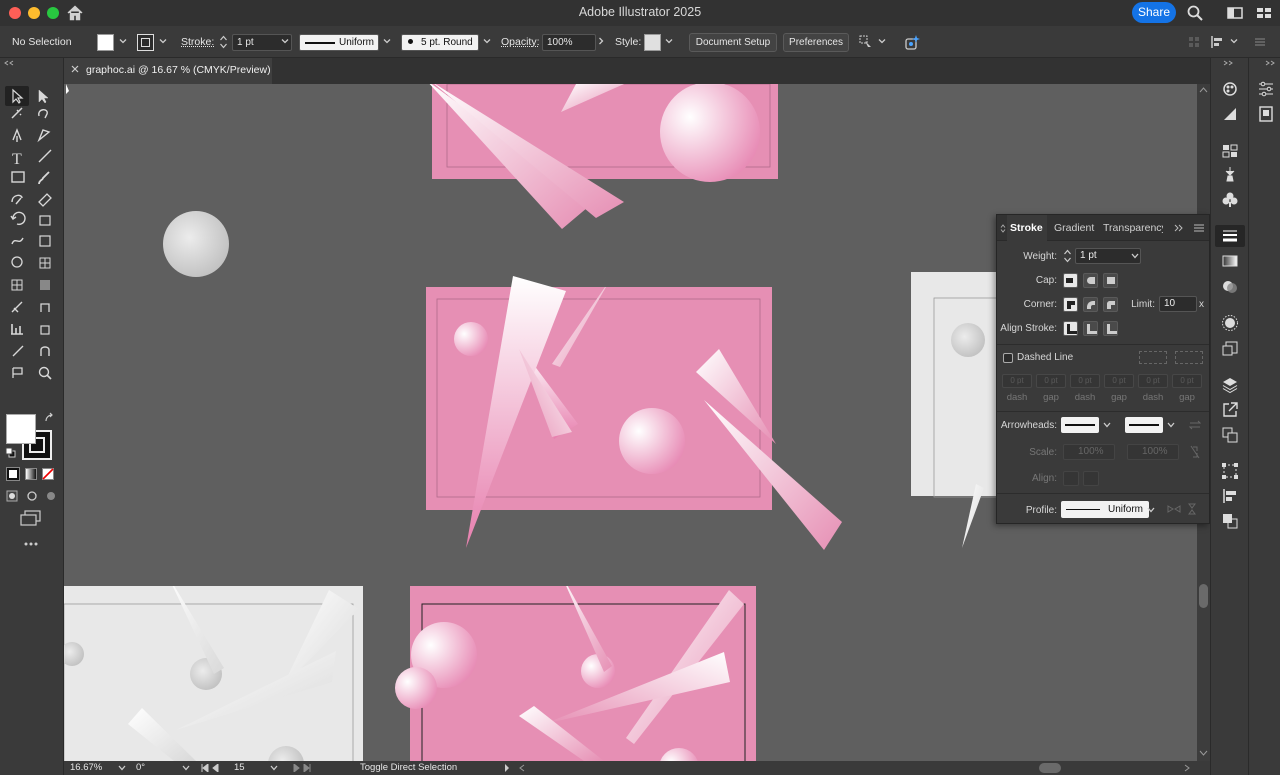 The width and height of the screenshot is (1280, 775). Describe the element at coordinates (1089, 452) in the screenshot. I see `start-scale-field: 100%` at that location.